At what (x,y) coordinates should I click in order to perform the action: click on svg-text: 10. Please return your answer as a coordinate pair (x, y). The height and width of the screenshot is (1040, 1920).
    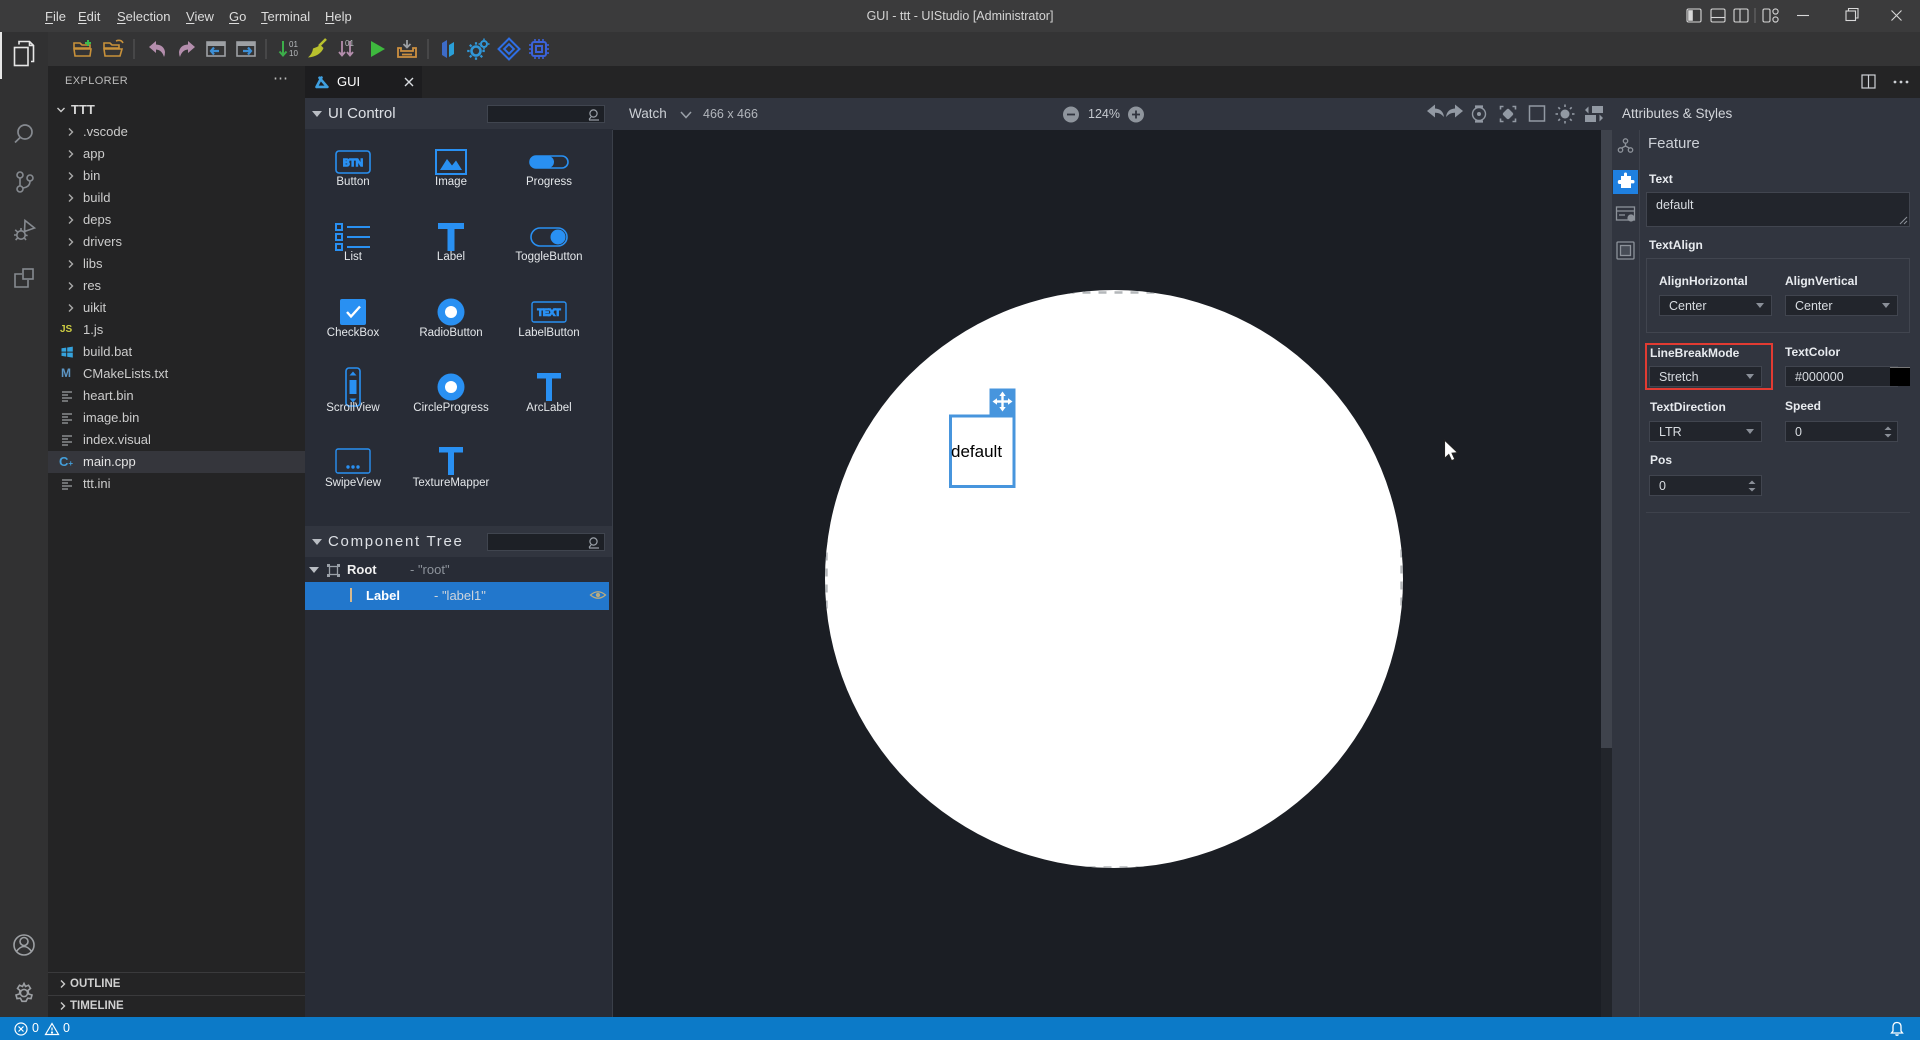
    Looking at the image, I should click on (293, 53).